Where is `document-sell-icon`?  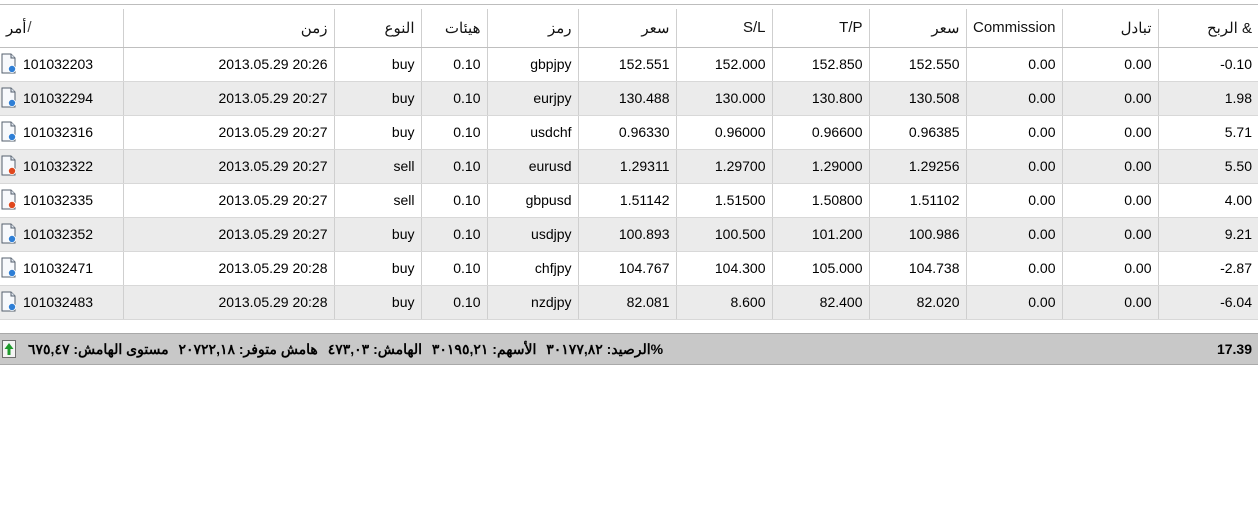 document-sell-icon is located at coordinates (9, 200).